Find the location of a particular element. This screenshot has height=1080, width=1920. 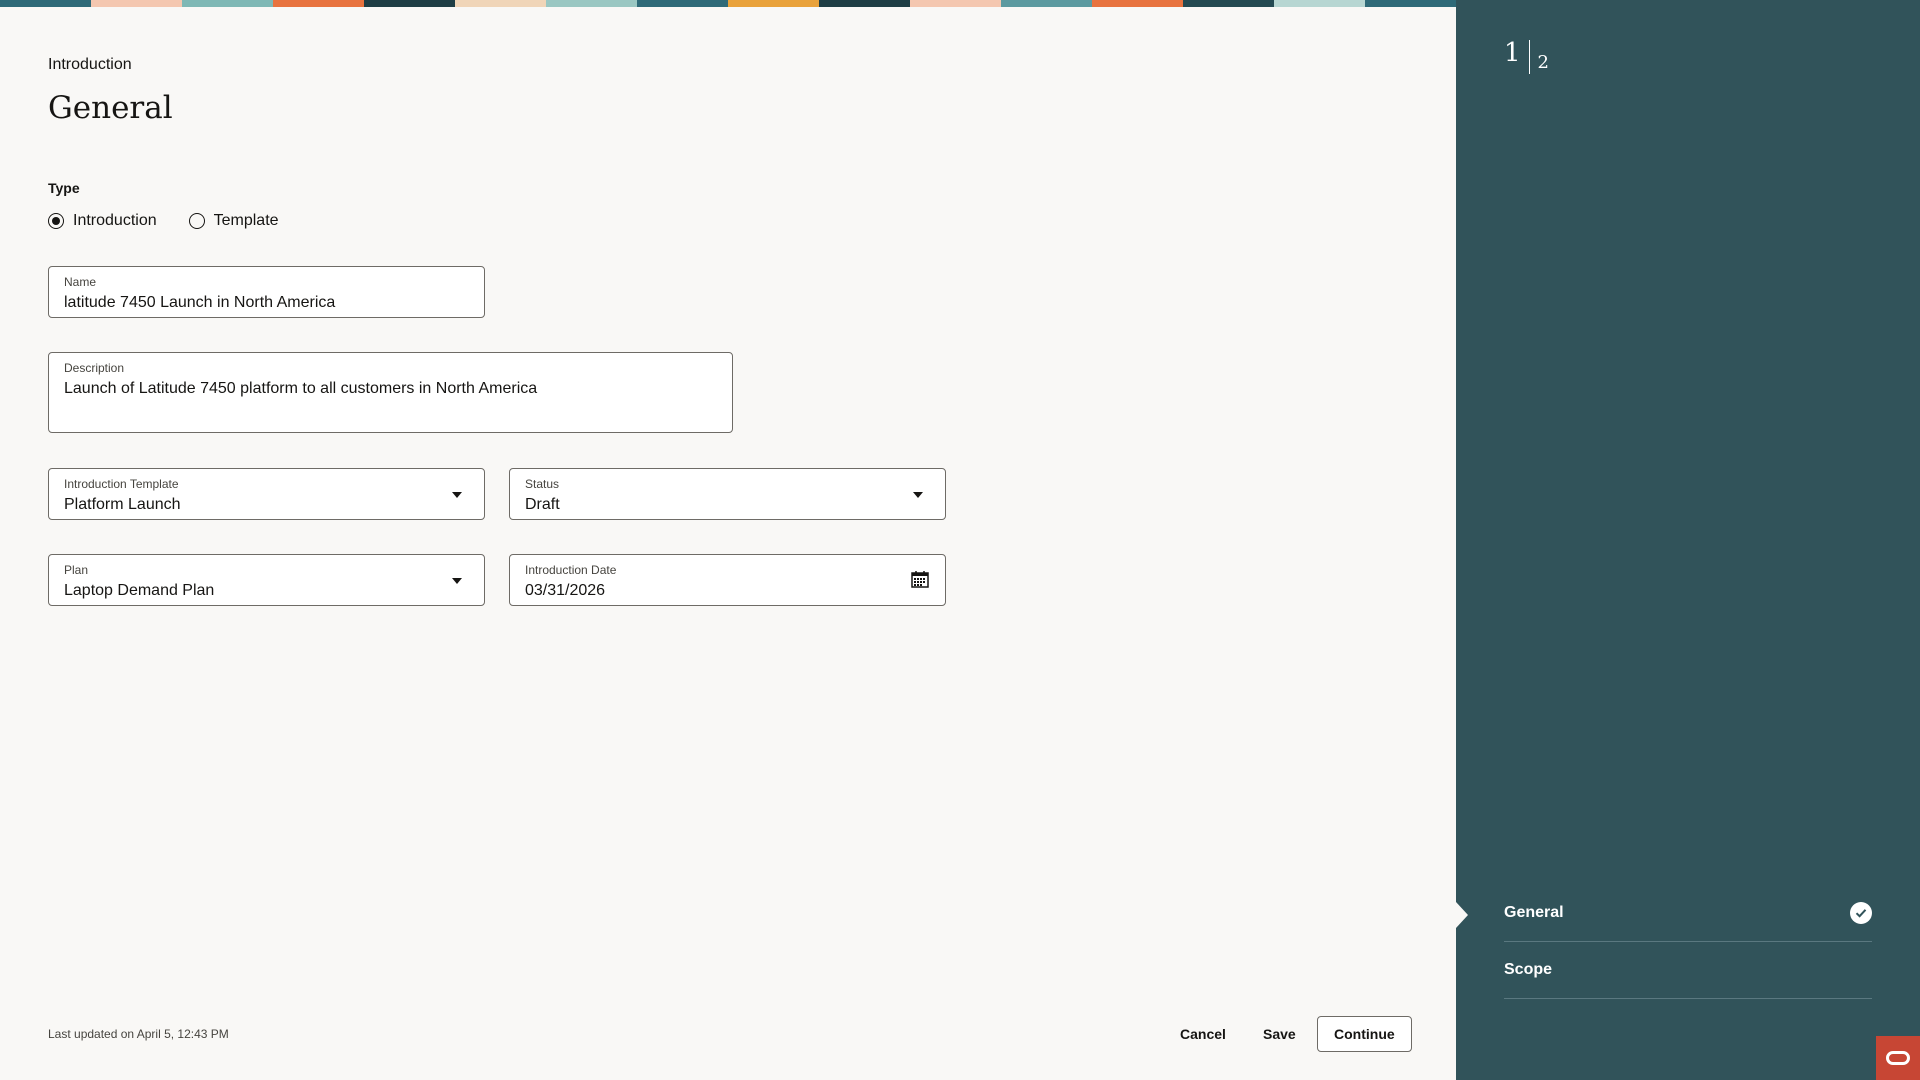

total-steps-number: 2 is located at coordinates (1543, 62).